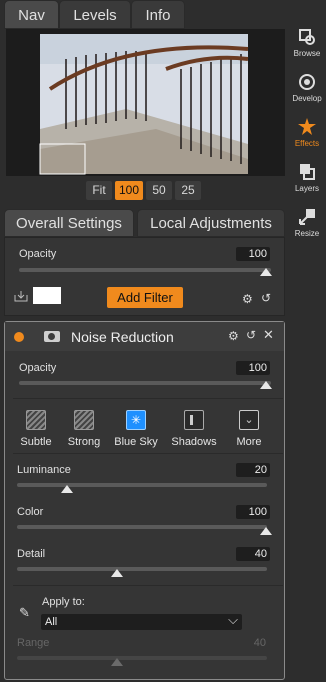  What do you see at coordinates (307, 172) in the screenshot?
I see `layers-icon` at bounding box center [307, 172].